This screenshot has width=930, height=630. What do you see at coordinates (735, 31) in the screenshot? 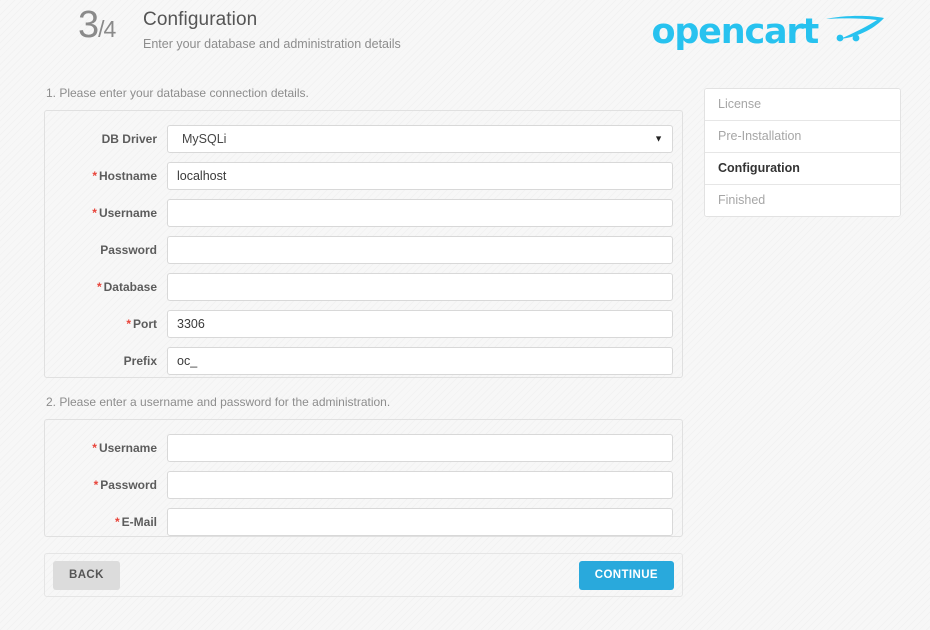
I see `logo-wordmark: opencart` at bounding box center [735, 31].